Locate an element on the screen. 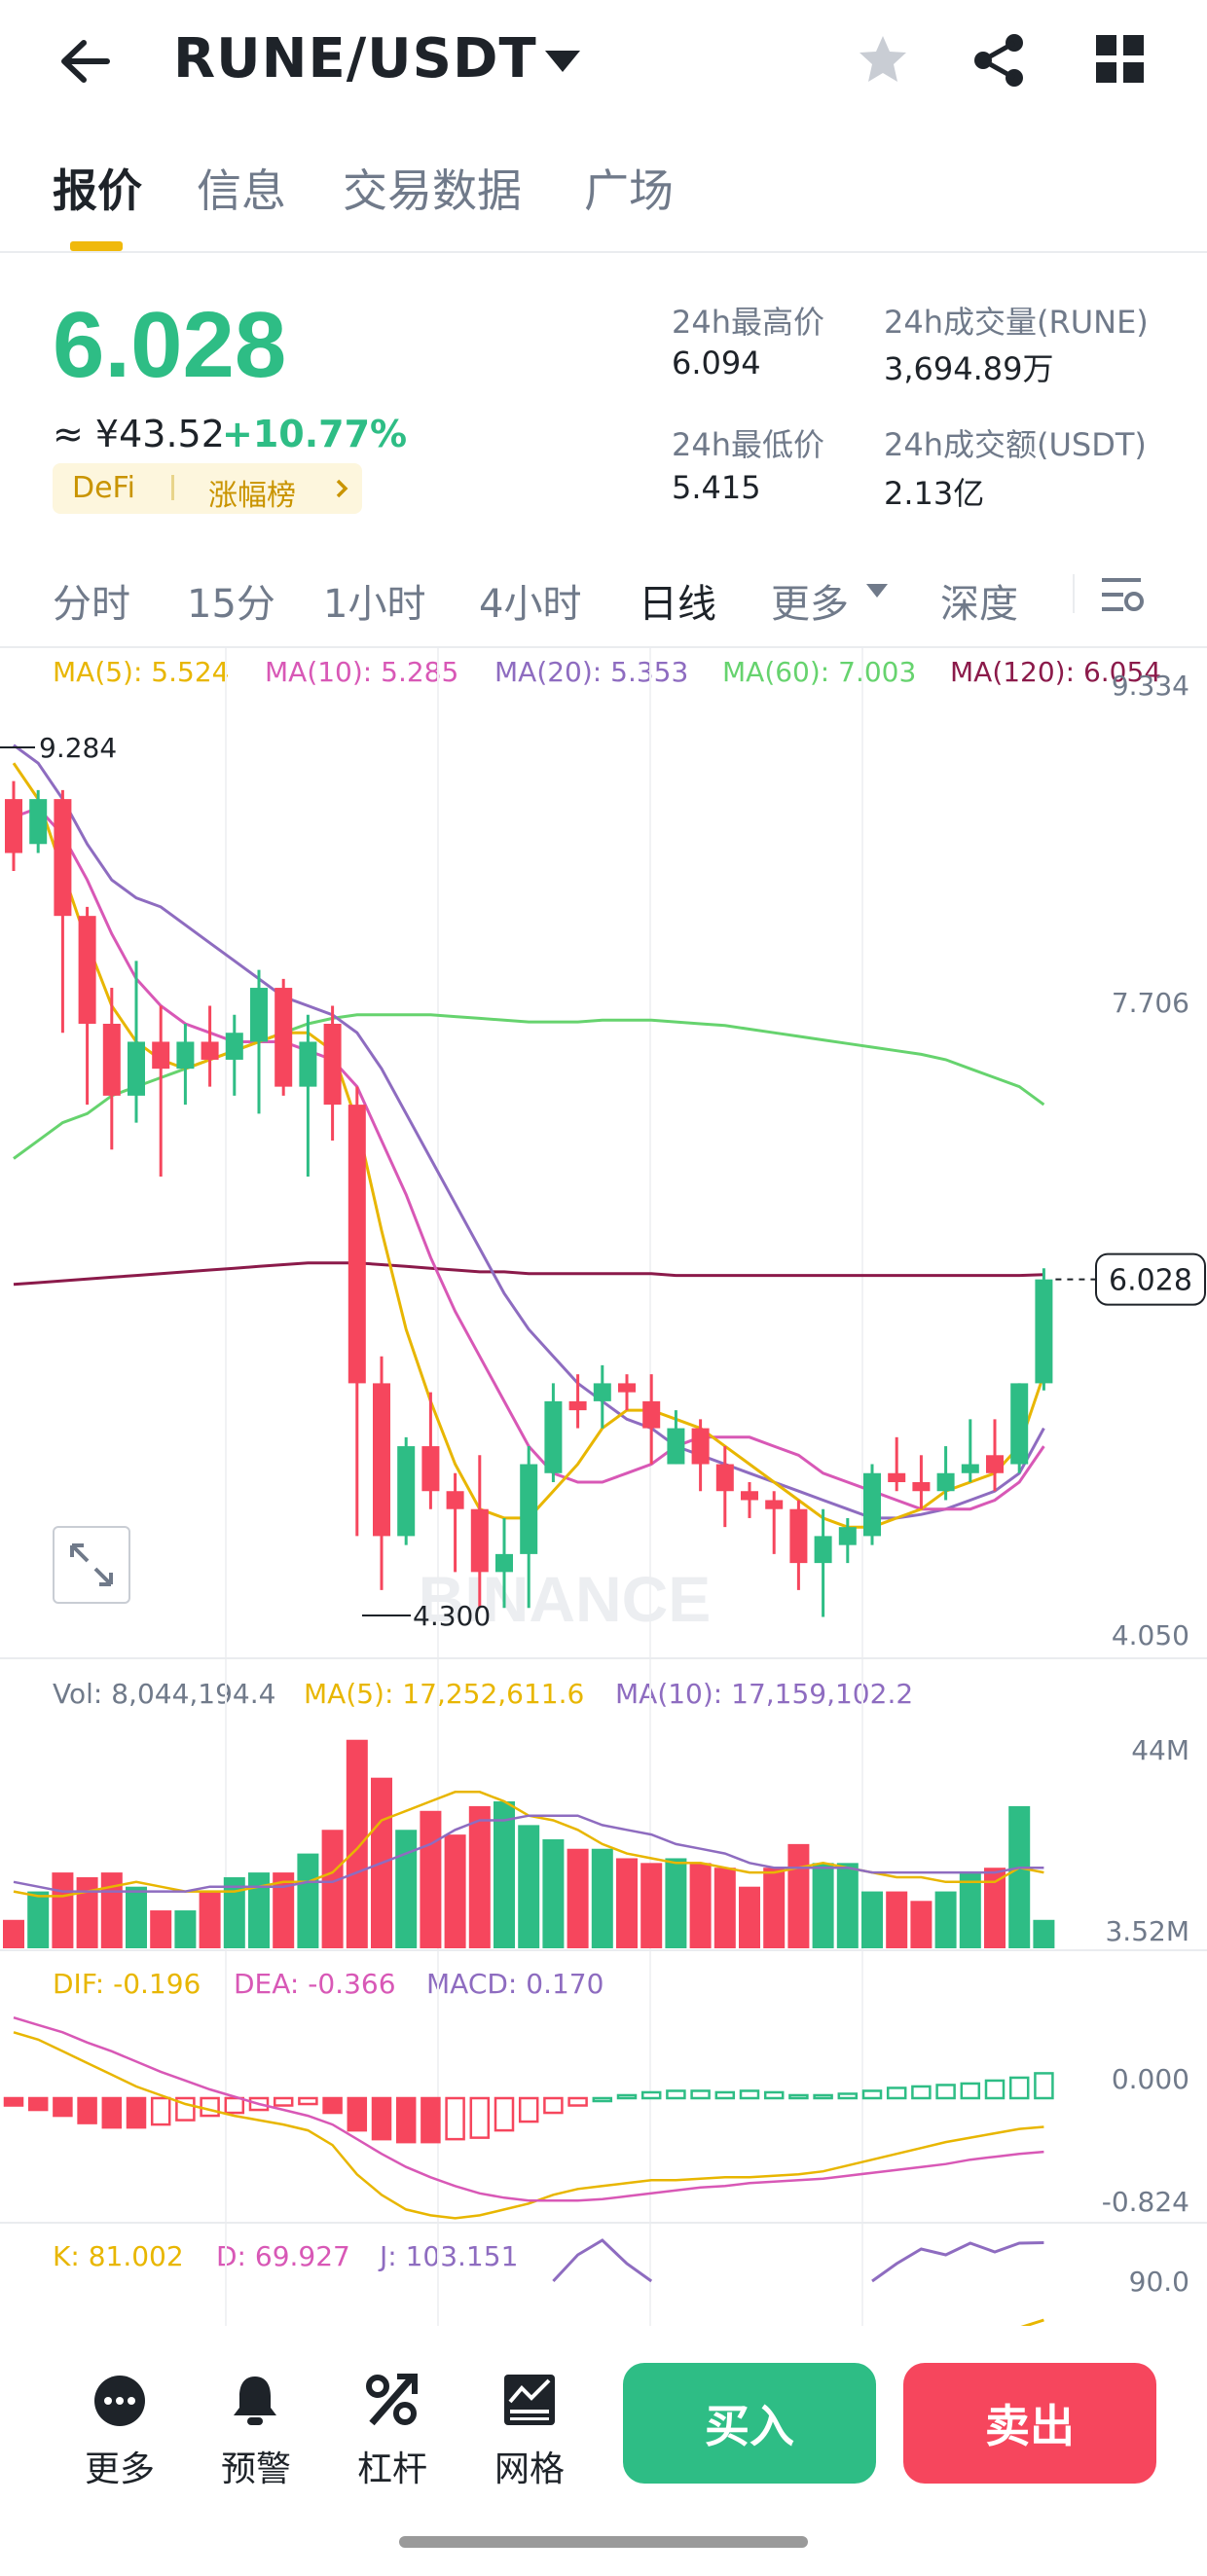  high-value: 6.094 is located at coordinates (716, 363).